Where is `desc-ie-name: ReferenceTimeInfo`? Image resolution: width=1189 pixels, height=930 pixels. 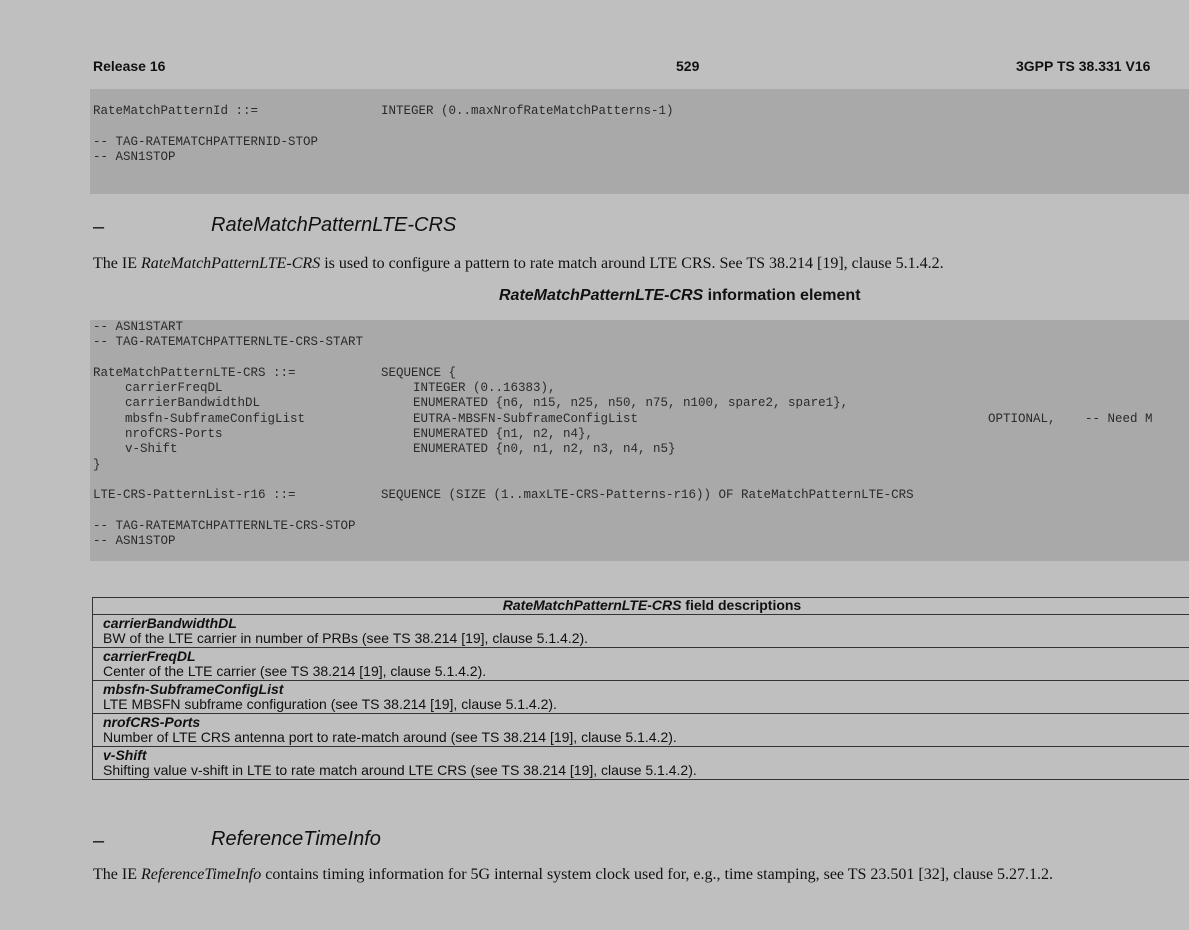
desc-ie-name: ReferenceTimeInfo is located at coordinates (201, 874).